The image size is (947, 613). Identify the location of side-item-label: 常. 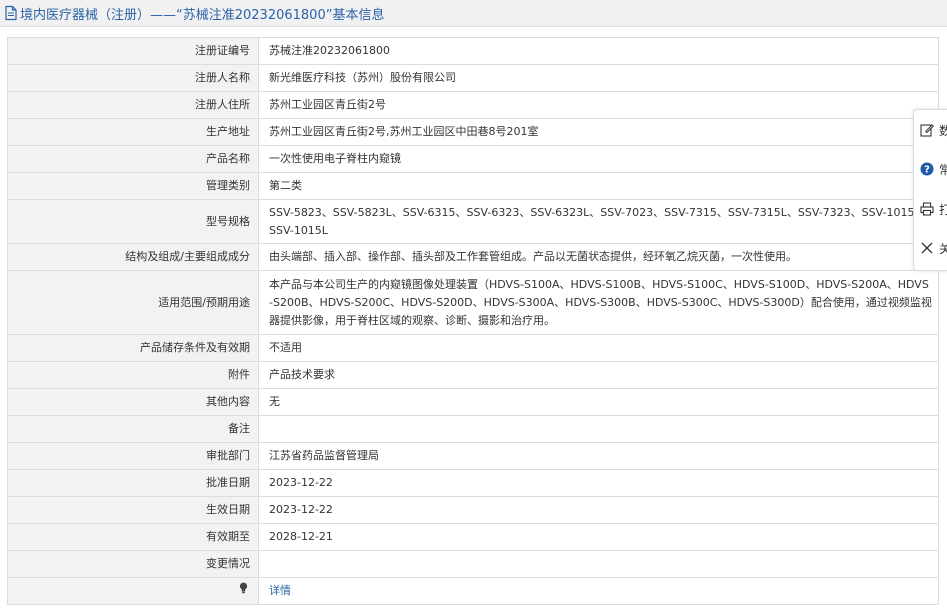
(943, 169).